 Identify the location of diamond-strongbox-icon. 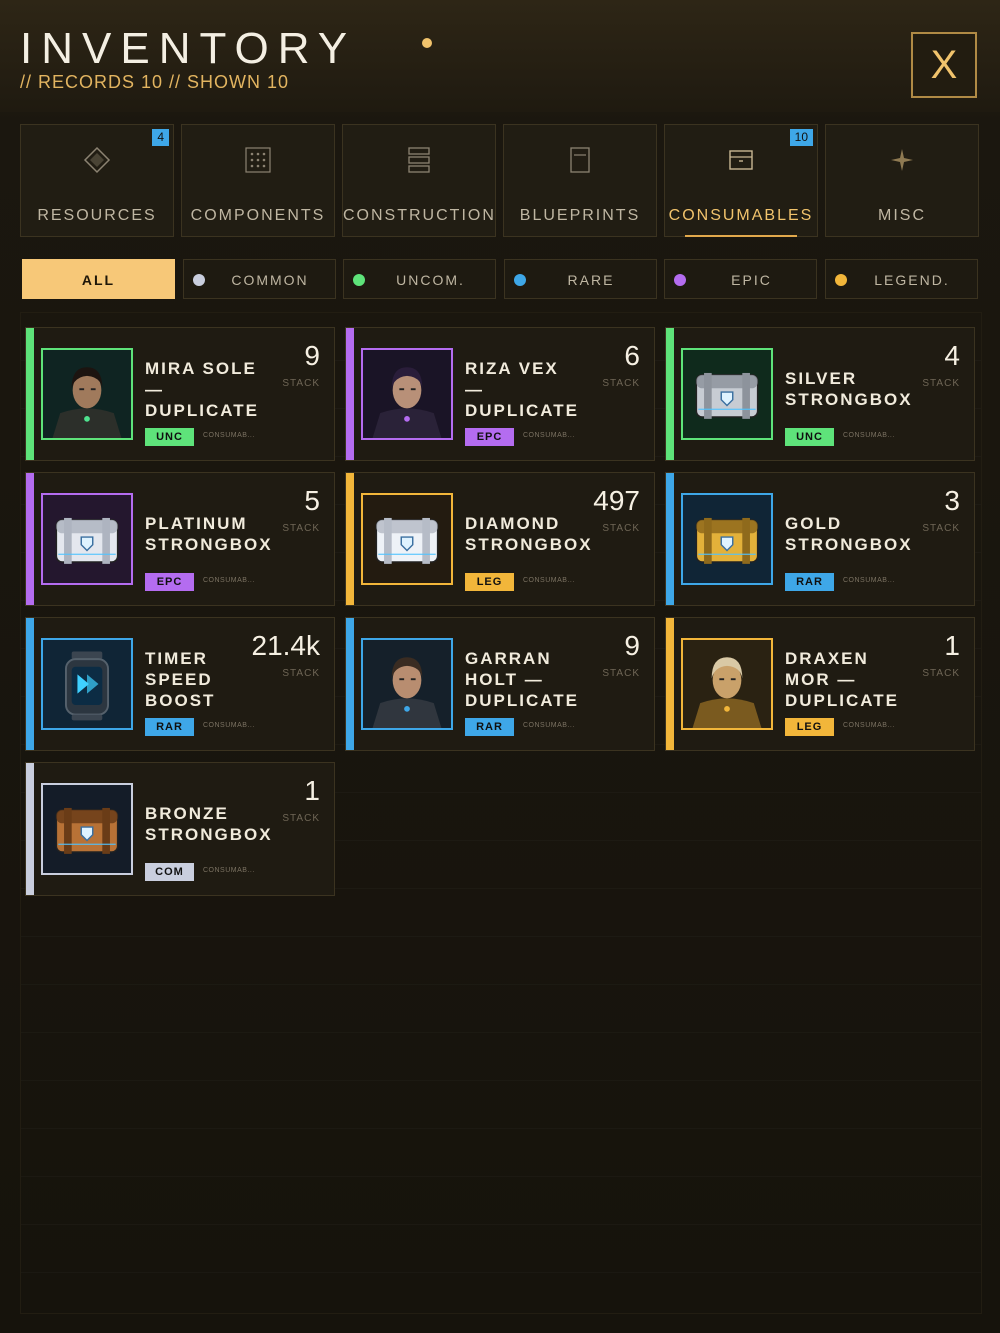
(407, 539).